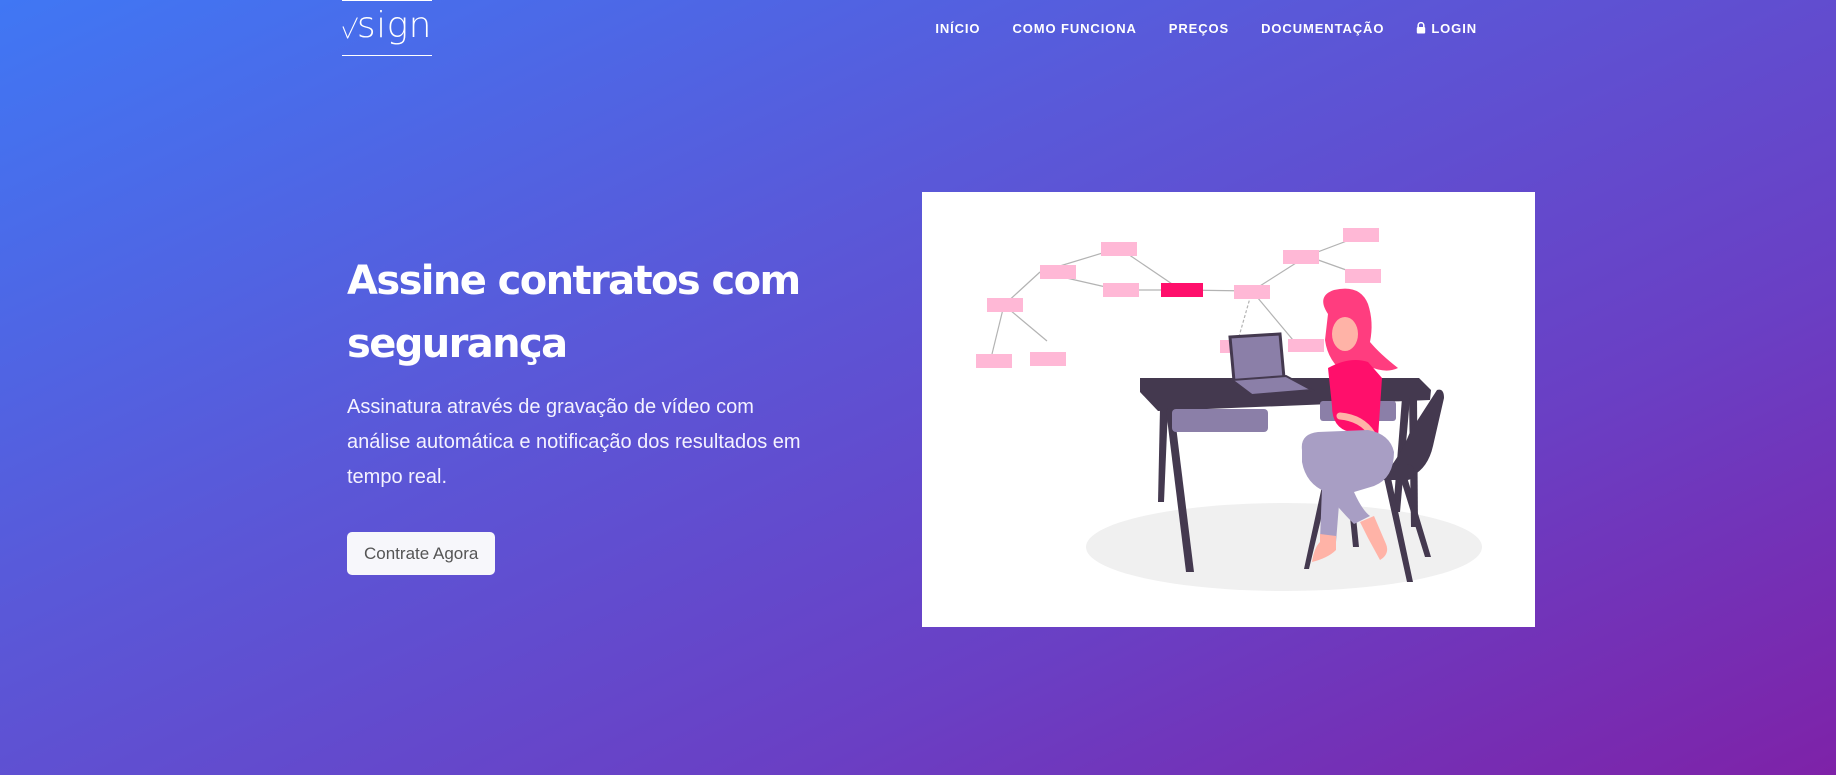 This screenshot has height=775, width=1836. What do you see at coordinates (394, 25) in the screenshot?
I see `brand-name: sign` at bounding box center [394, 25].